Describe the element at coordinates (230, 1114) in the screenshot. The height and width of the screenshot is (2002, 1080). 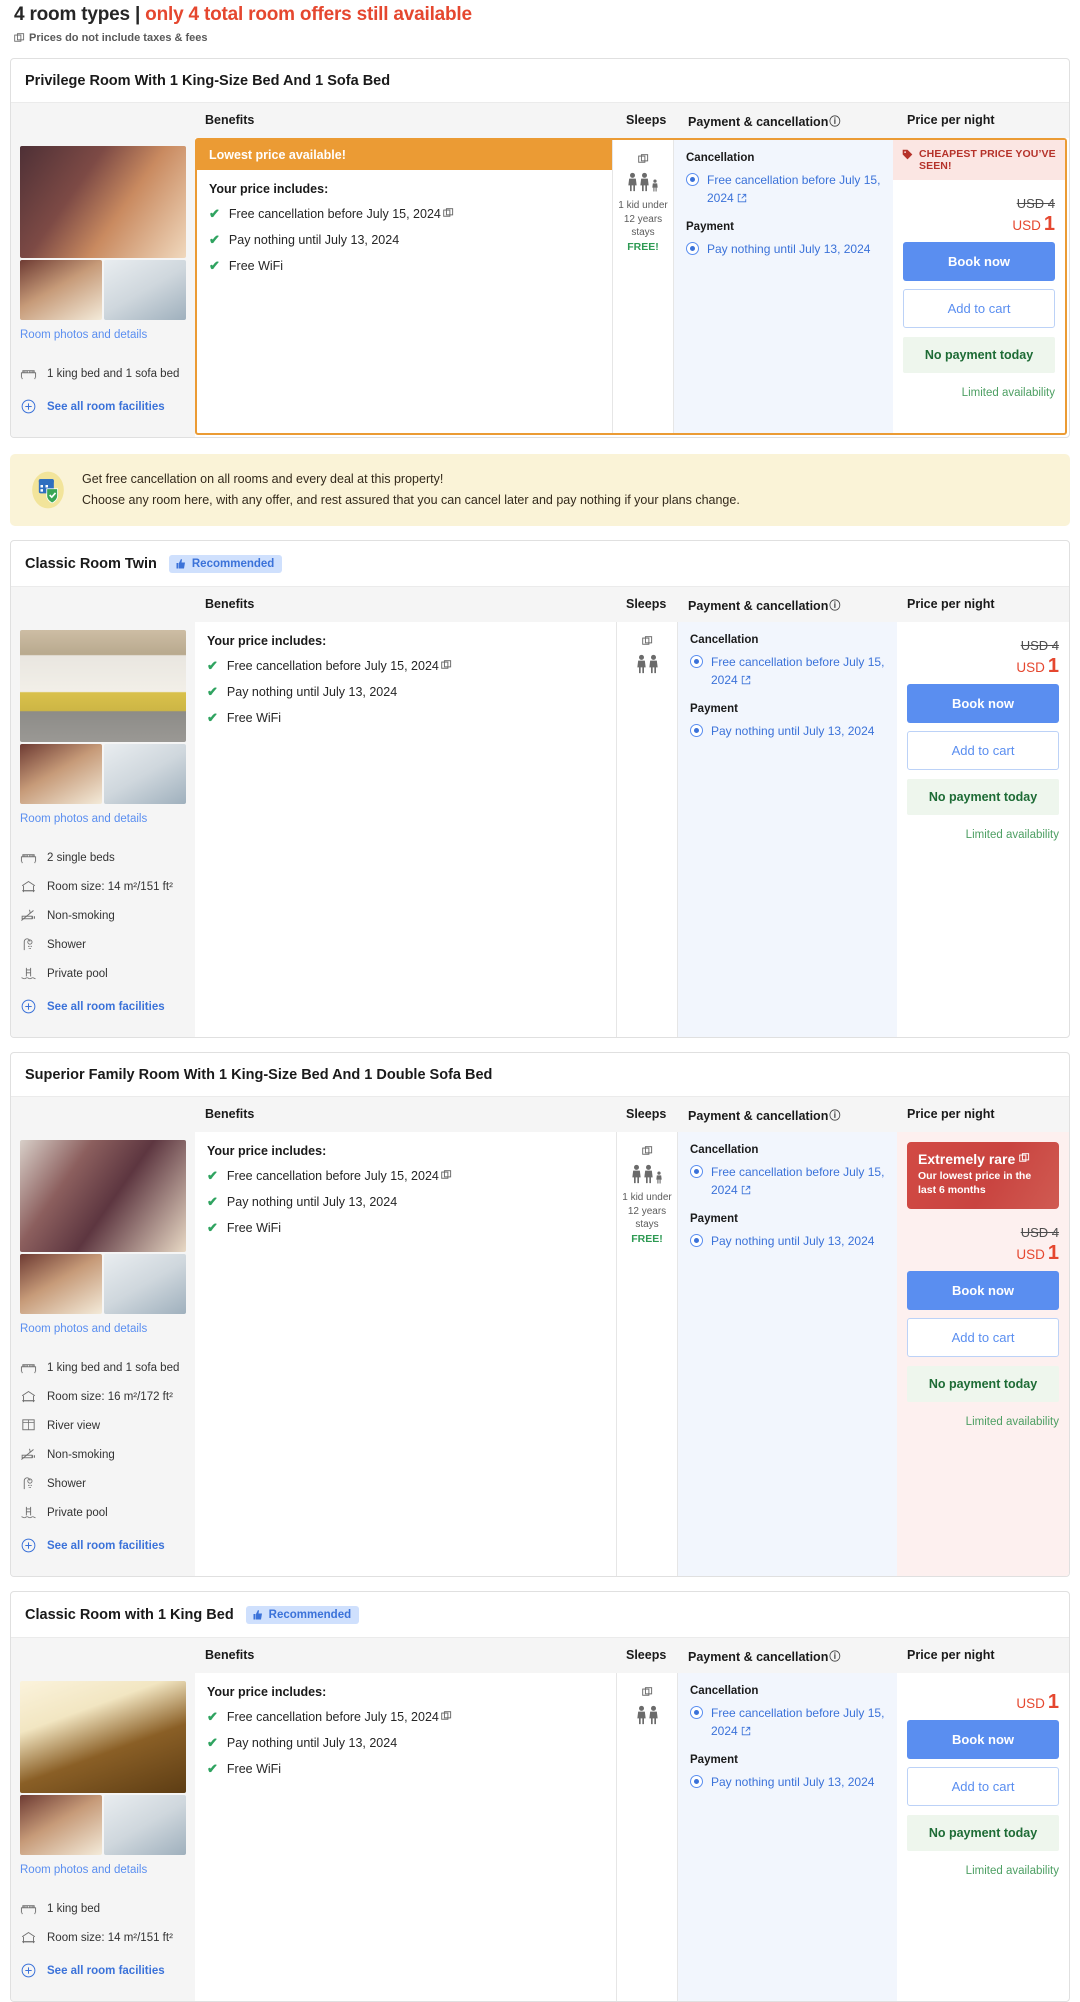
I see `benefits-column-header: Benefits` at that location.